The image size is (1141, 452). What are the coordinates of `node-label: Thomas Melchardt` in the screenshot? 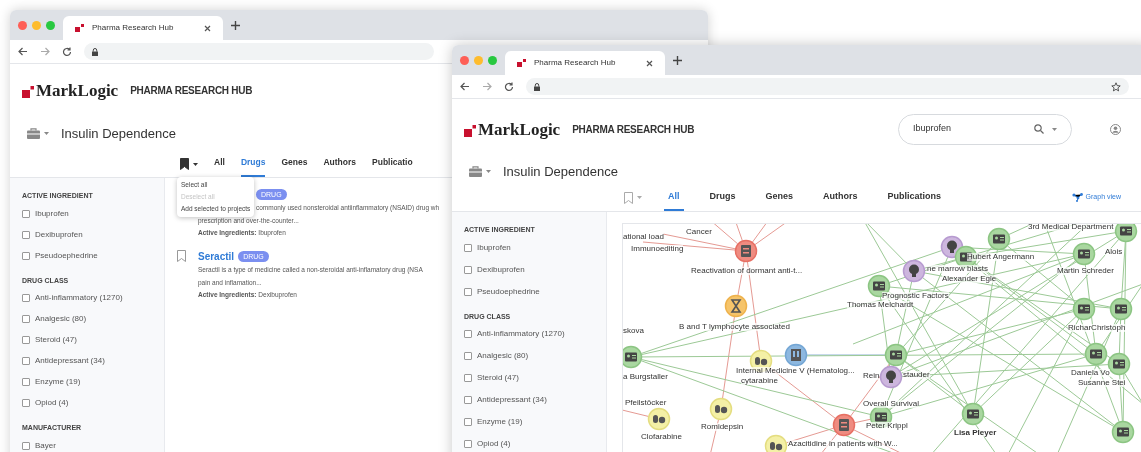 It's located at (880, 305).